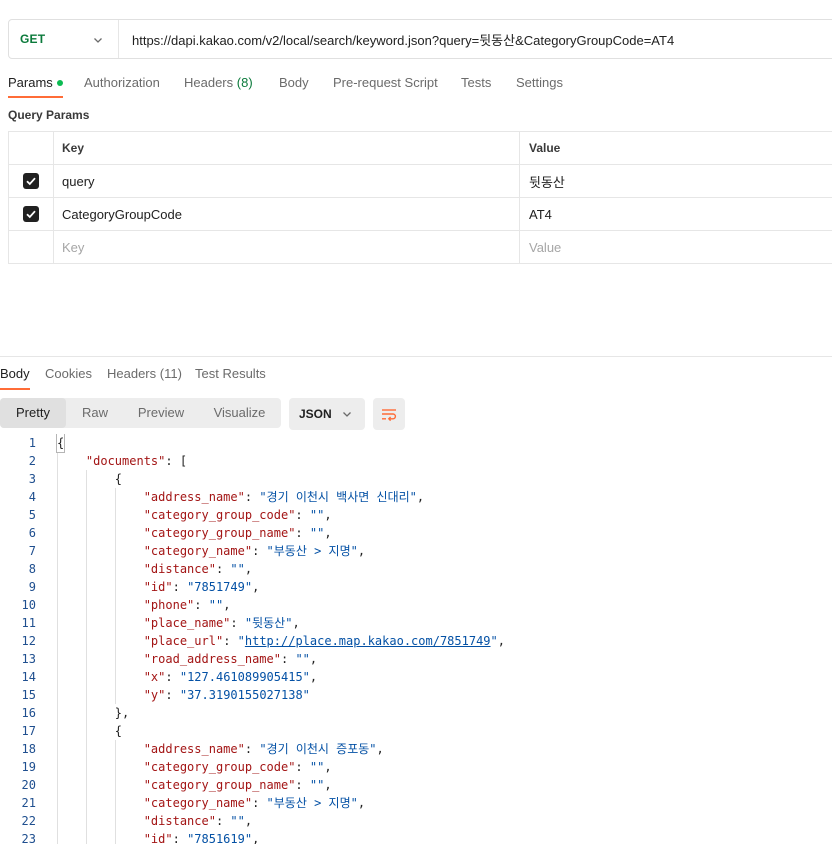 The height and width of the screenshot is (844, 832). What do you see at coordinates (219, 785) in the screenshot?
I see `json-key: "category_group_name"` at bounding box center [219, 785].